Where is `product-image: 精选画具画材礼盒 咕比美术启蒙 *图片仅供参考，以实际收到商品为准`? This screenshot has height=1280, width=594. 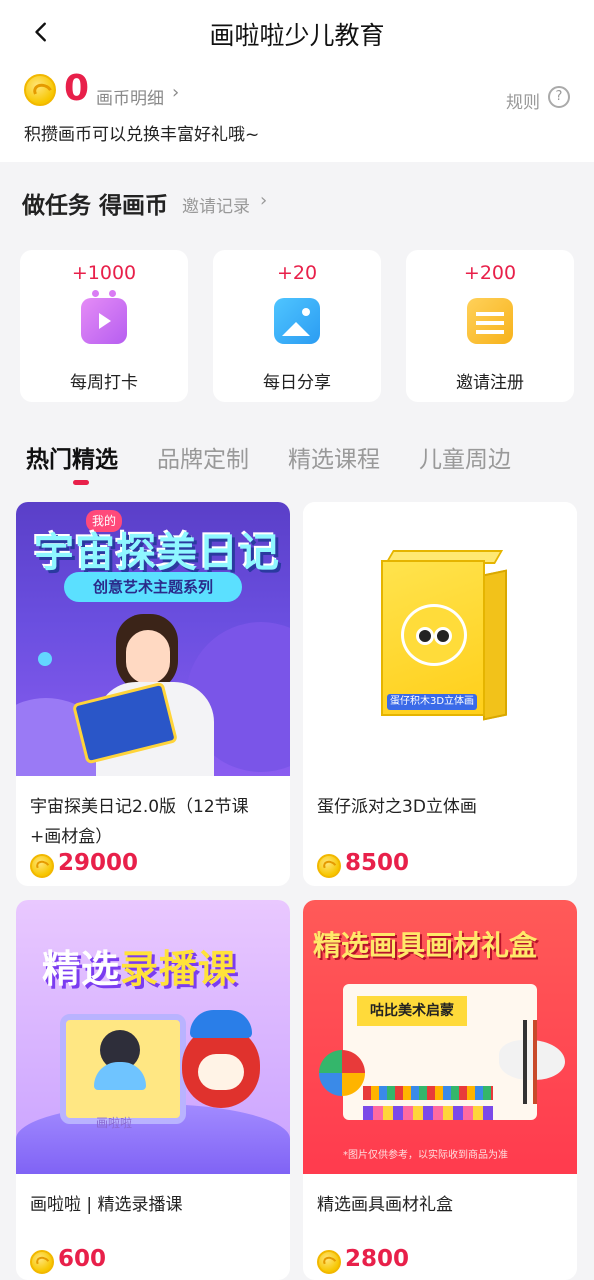
product-image: 精选画具画材礼盒 咕比美术启蒙 *图片仅供参考，以实际收到商品为准 is located at coordinates (440, 1037).